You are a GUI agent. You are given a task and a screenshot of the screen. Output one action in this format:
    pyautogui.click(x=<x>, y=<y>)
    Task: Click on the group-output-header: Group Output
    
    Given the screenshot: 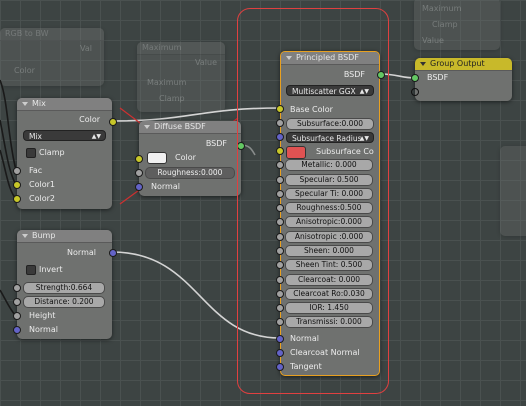 What is the action you would take?
    pyautogui.click(x=463, y=64)
    